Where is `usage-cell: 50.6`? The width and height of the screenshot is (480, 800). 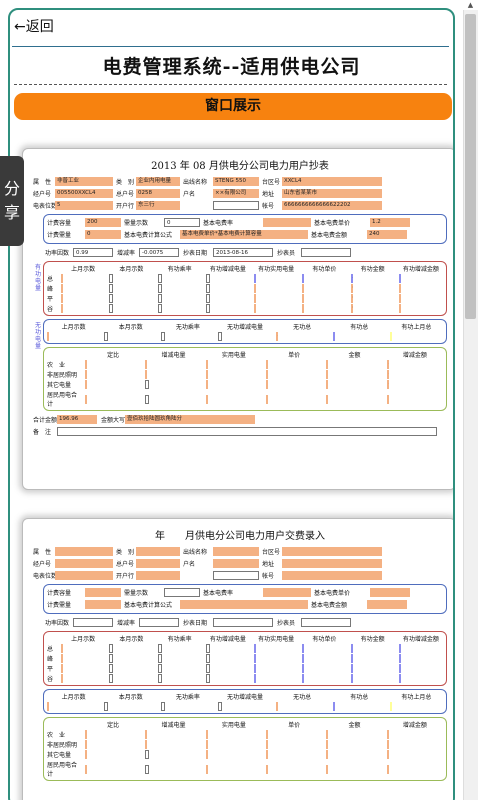 usage-cell: 50.6 is located at coordinates (327, 384).